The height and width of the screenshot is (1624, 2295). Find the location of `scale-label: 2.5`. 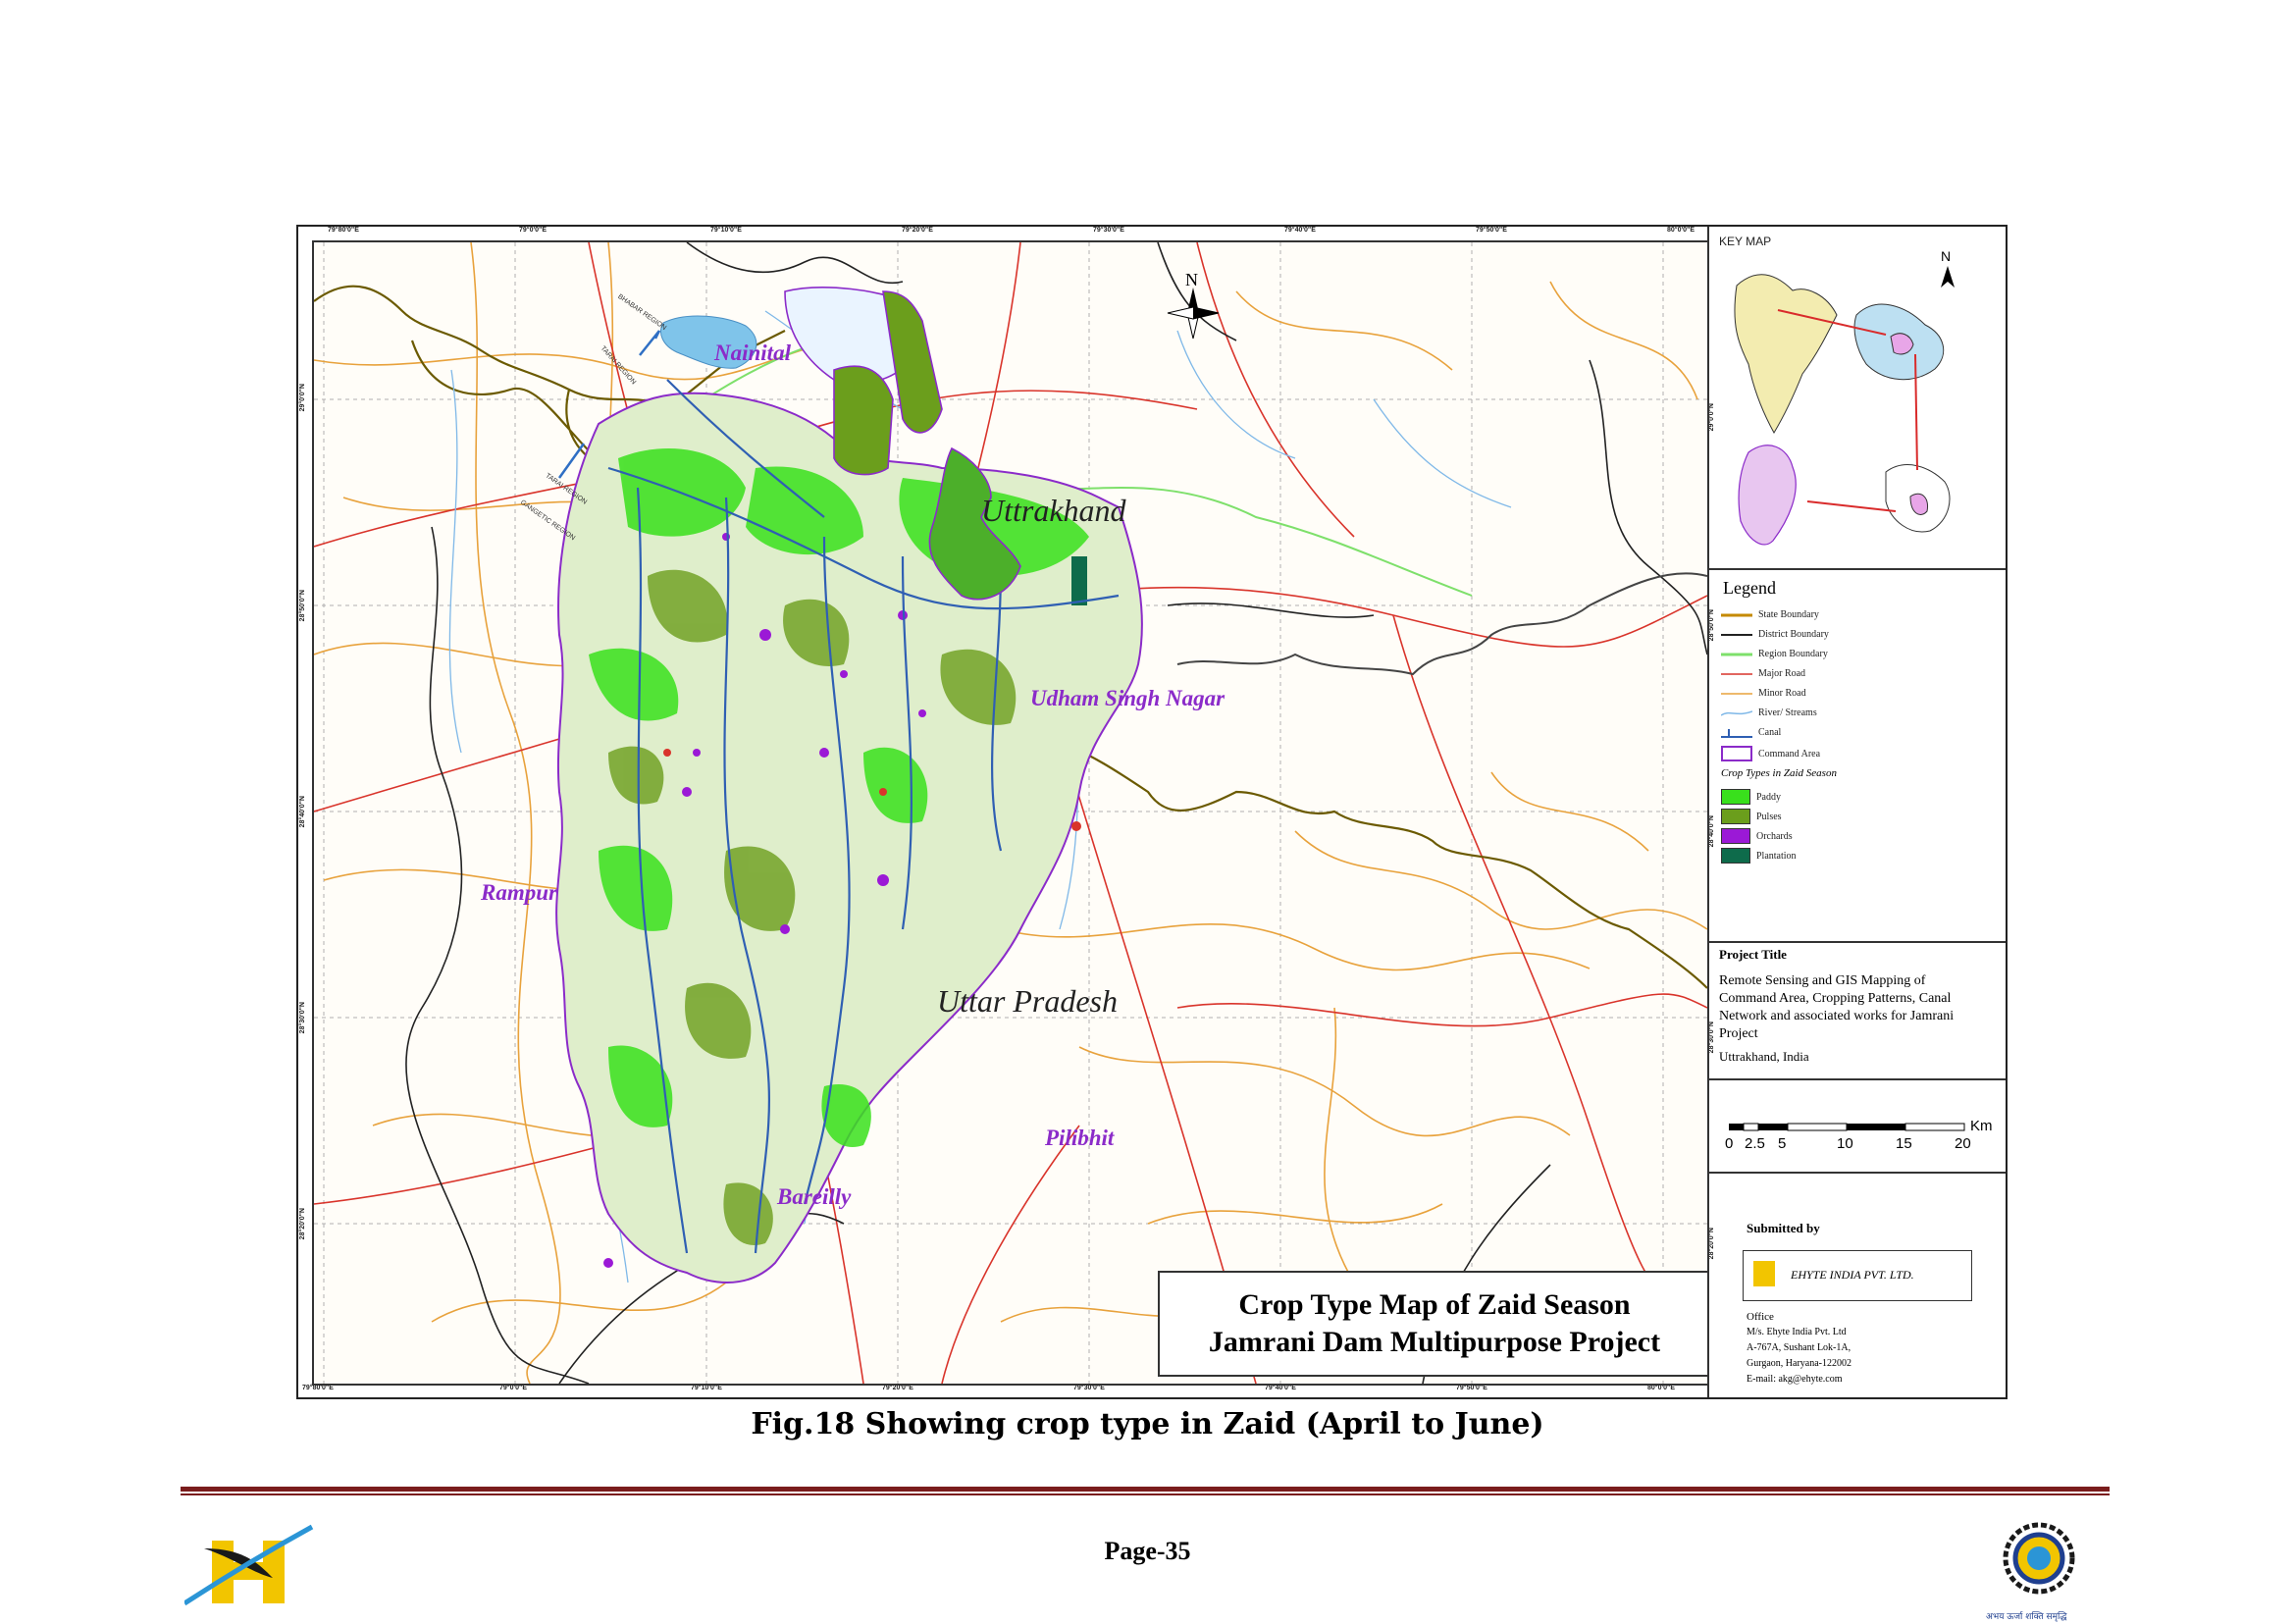

scale-label: 2.5 is located at coordinates (1755, 1143).